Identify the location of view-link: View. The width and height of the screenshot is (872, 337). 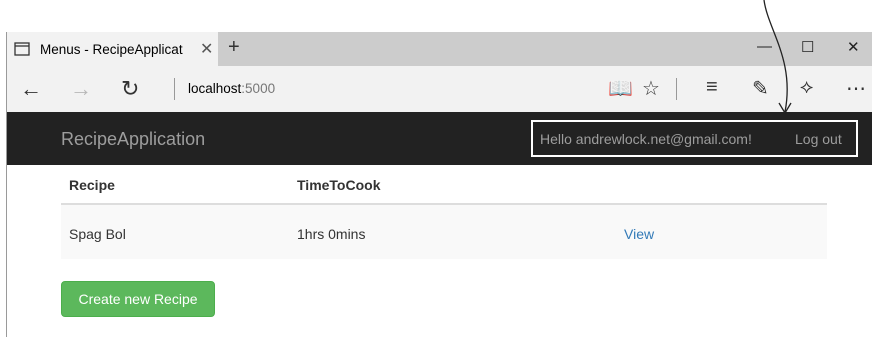
(639, 234).